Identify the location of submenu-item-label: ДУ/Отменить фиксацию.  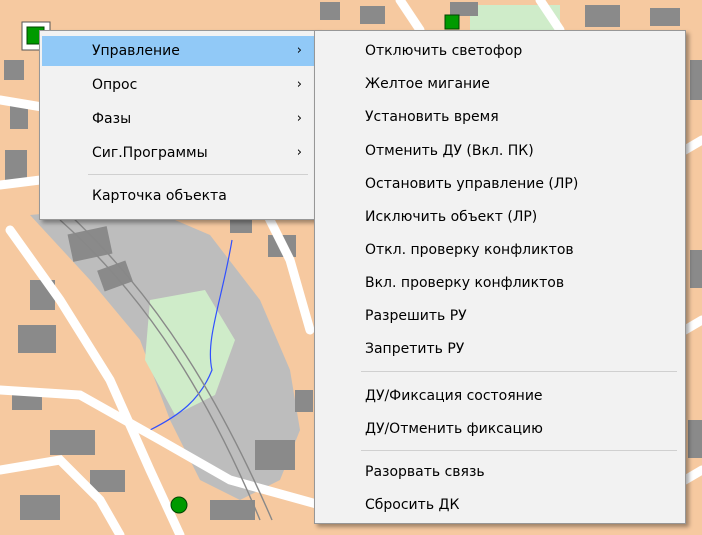
(454, 429).